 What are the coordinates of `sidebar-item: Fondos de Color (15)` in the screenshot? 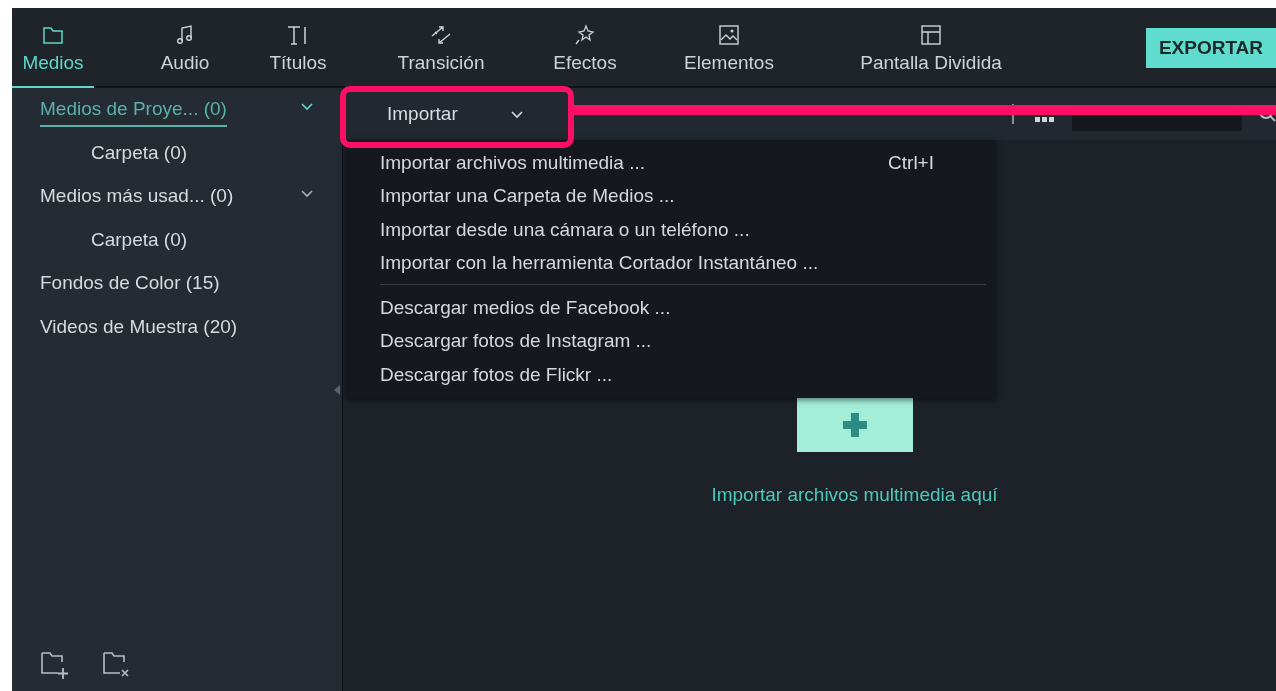 It's located at (130, 285).